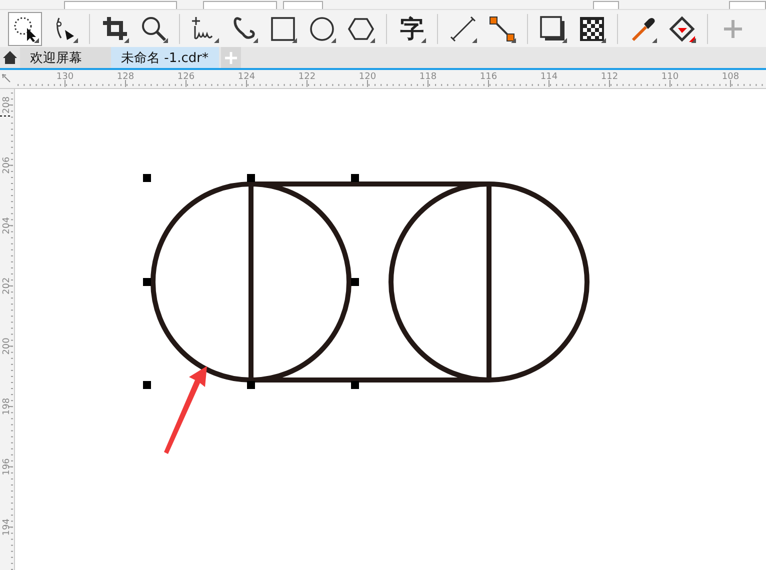 The image size is (766, 570). Describe the element at coordinates (670, 77) in the screenshot. I see `ruler-label: 110` at that location.